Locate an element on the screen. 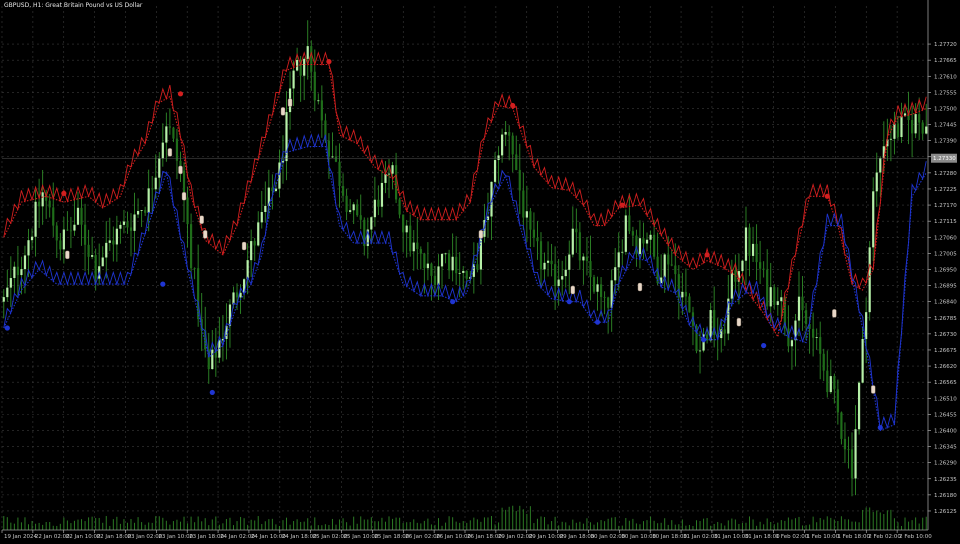  price-tick-label: 1.26400 is located at coordinates (945, 431).